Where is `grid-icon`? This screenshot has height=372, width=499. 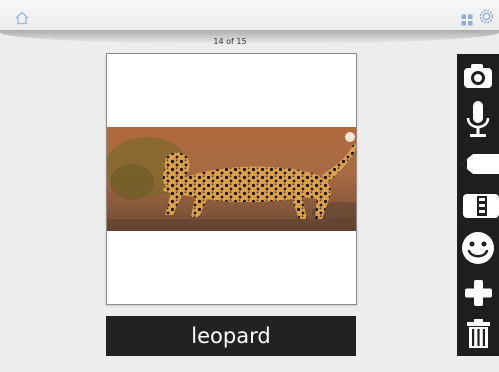
grid-icon is located at coordinates (467, 18).